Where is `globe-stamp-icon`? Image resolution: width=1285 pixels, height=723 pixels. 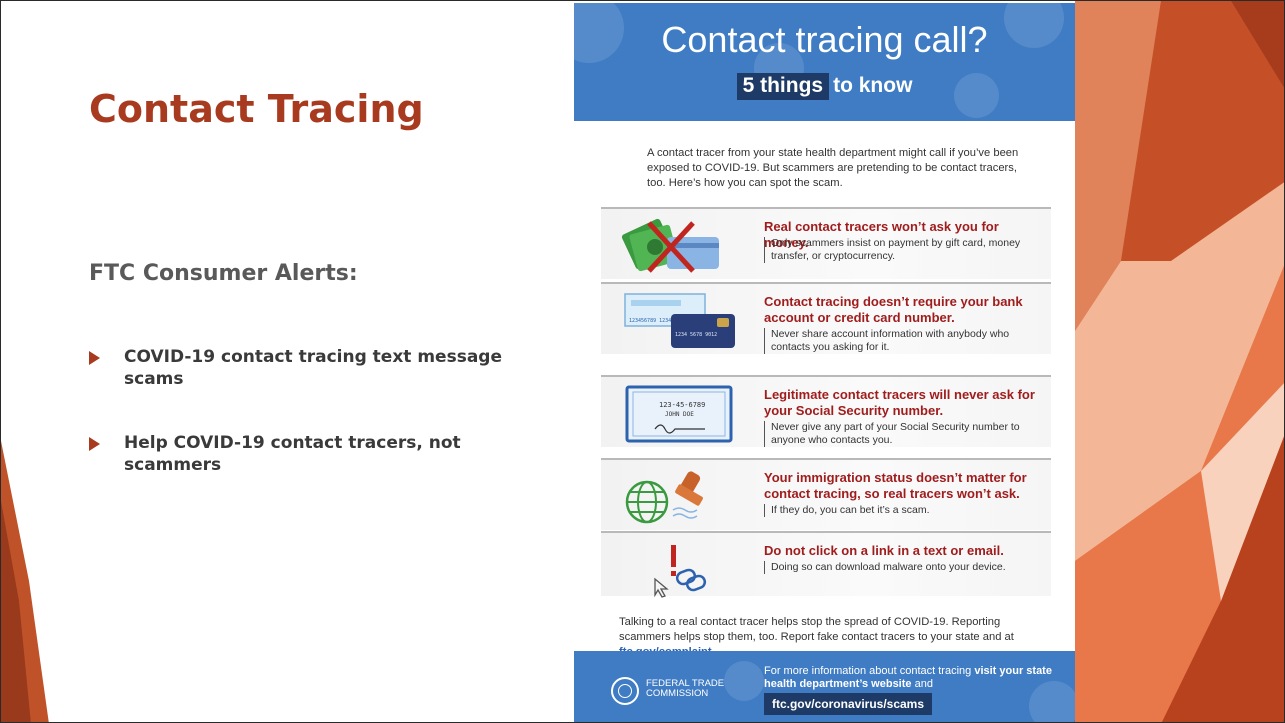 globe-stamp-icon is located at coordinates (664, 497).